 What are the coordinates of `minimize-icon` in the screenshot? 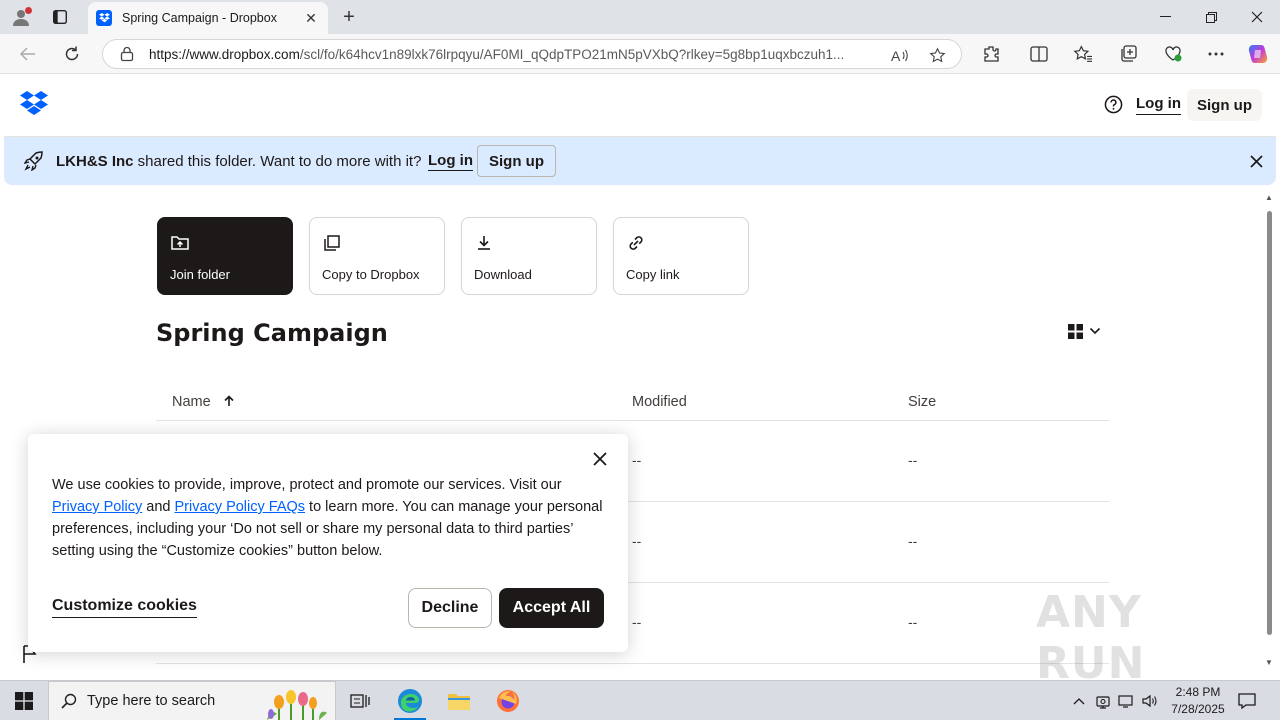 It's located at (1165, 16).